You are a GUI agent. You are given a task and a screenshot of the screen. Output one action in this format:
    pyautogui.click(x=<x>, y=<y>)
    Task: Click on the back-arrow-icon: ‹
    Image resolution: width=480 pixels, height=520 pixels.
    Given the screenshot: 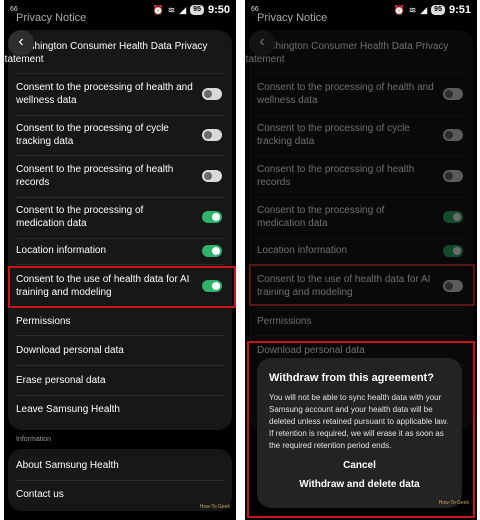 What is the action you would take?
    pyautogui.click(x=21, y=41)
    